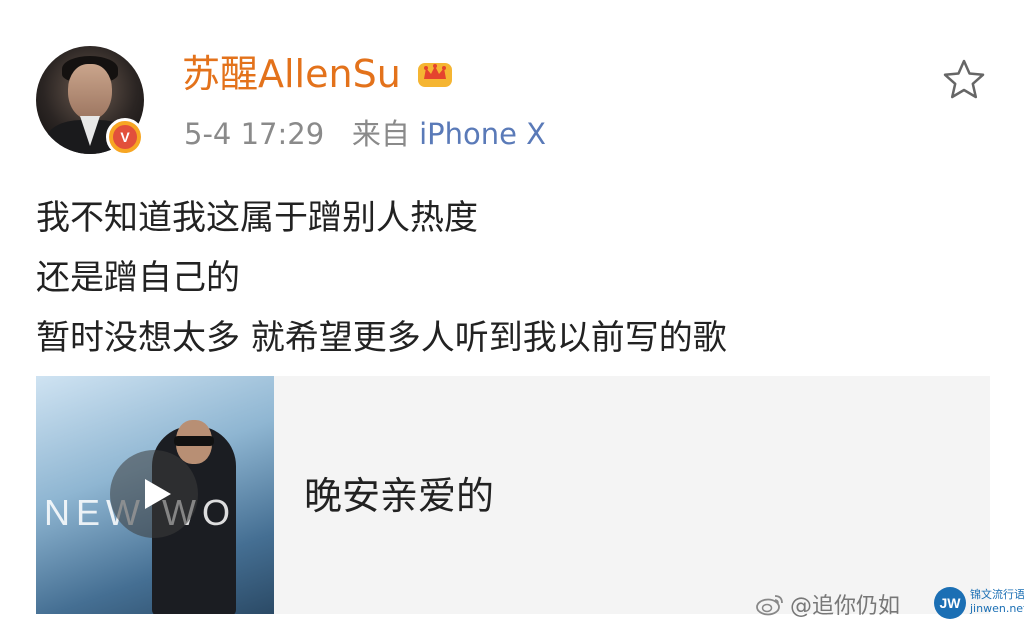 The width and height of the screenshot is (1024, 631). What do you see at coordinates (138, 278) in the screenshot?
I see `post-text-line: 还是蹭自己的` at bounding box center [138, 278].